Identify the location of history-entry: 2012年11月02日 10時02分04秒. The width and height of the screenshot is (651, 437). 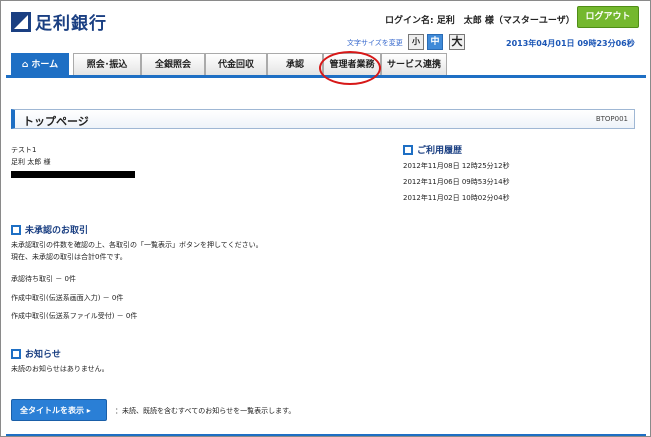
(456, 198).